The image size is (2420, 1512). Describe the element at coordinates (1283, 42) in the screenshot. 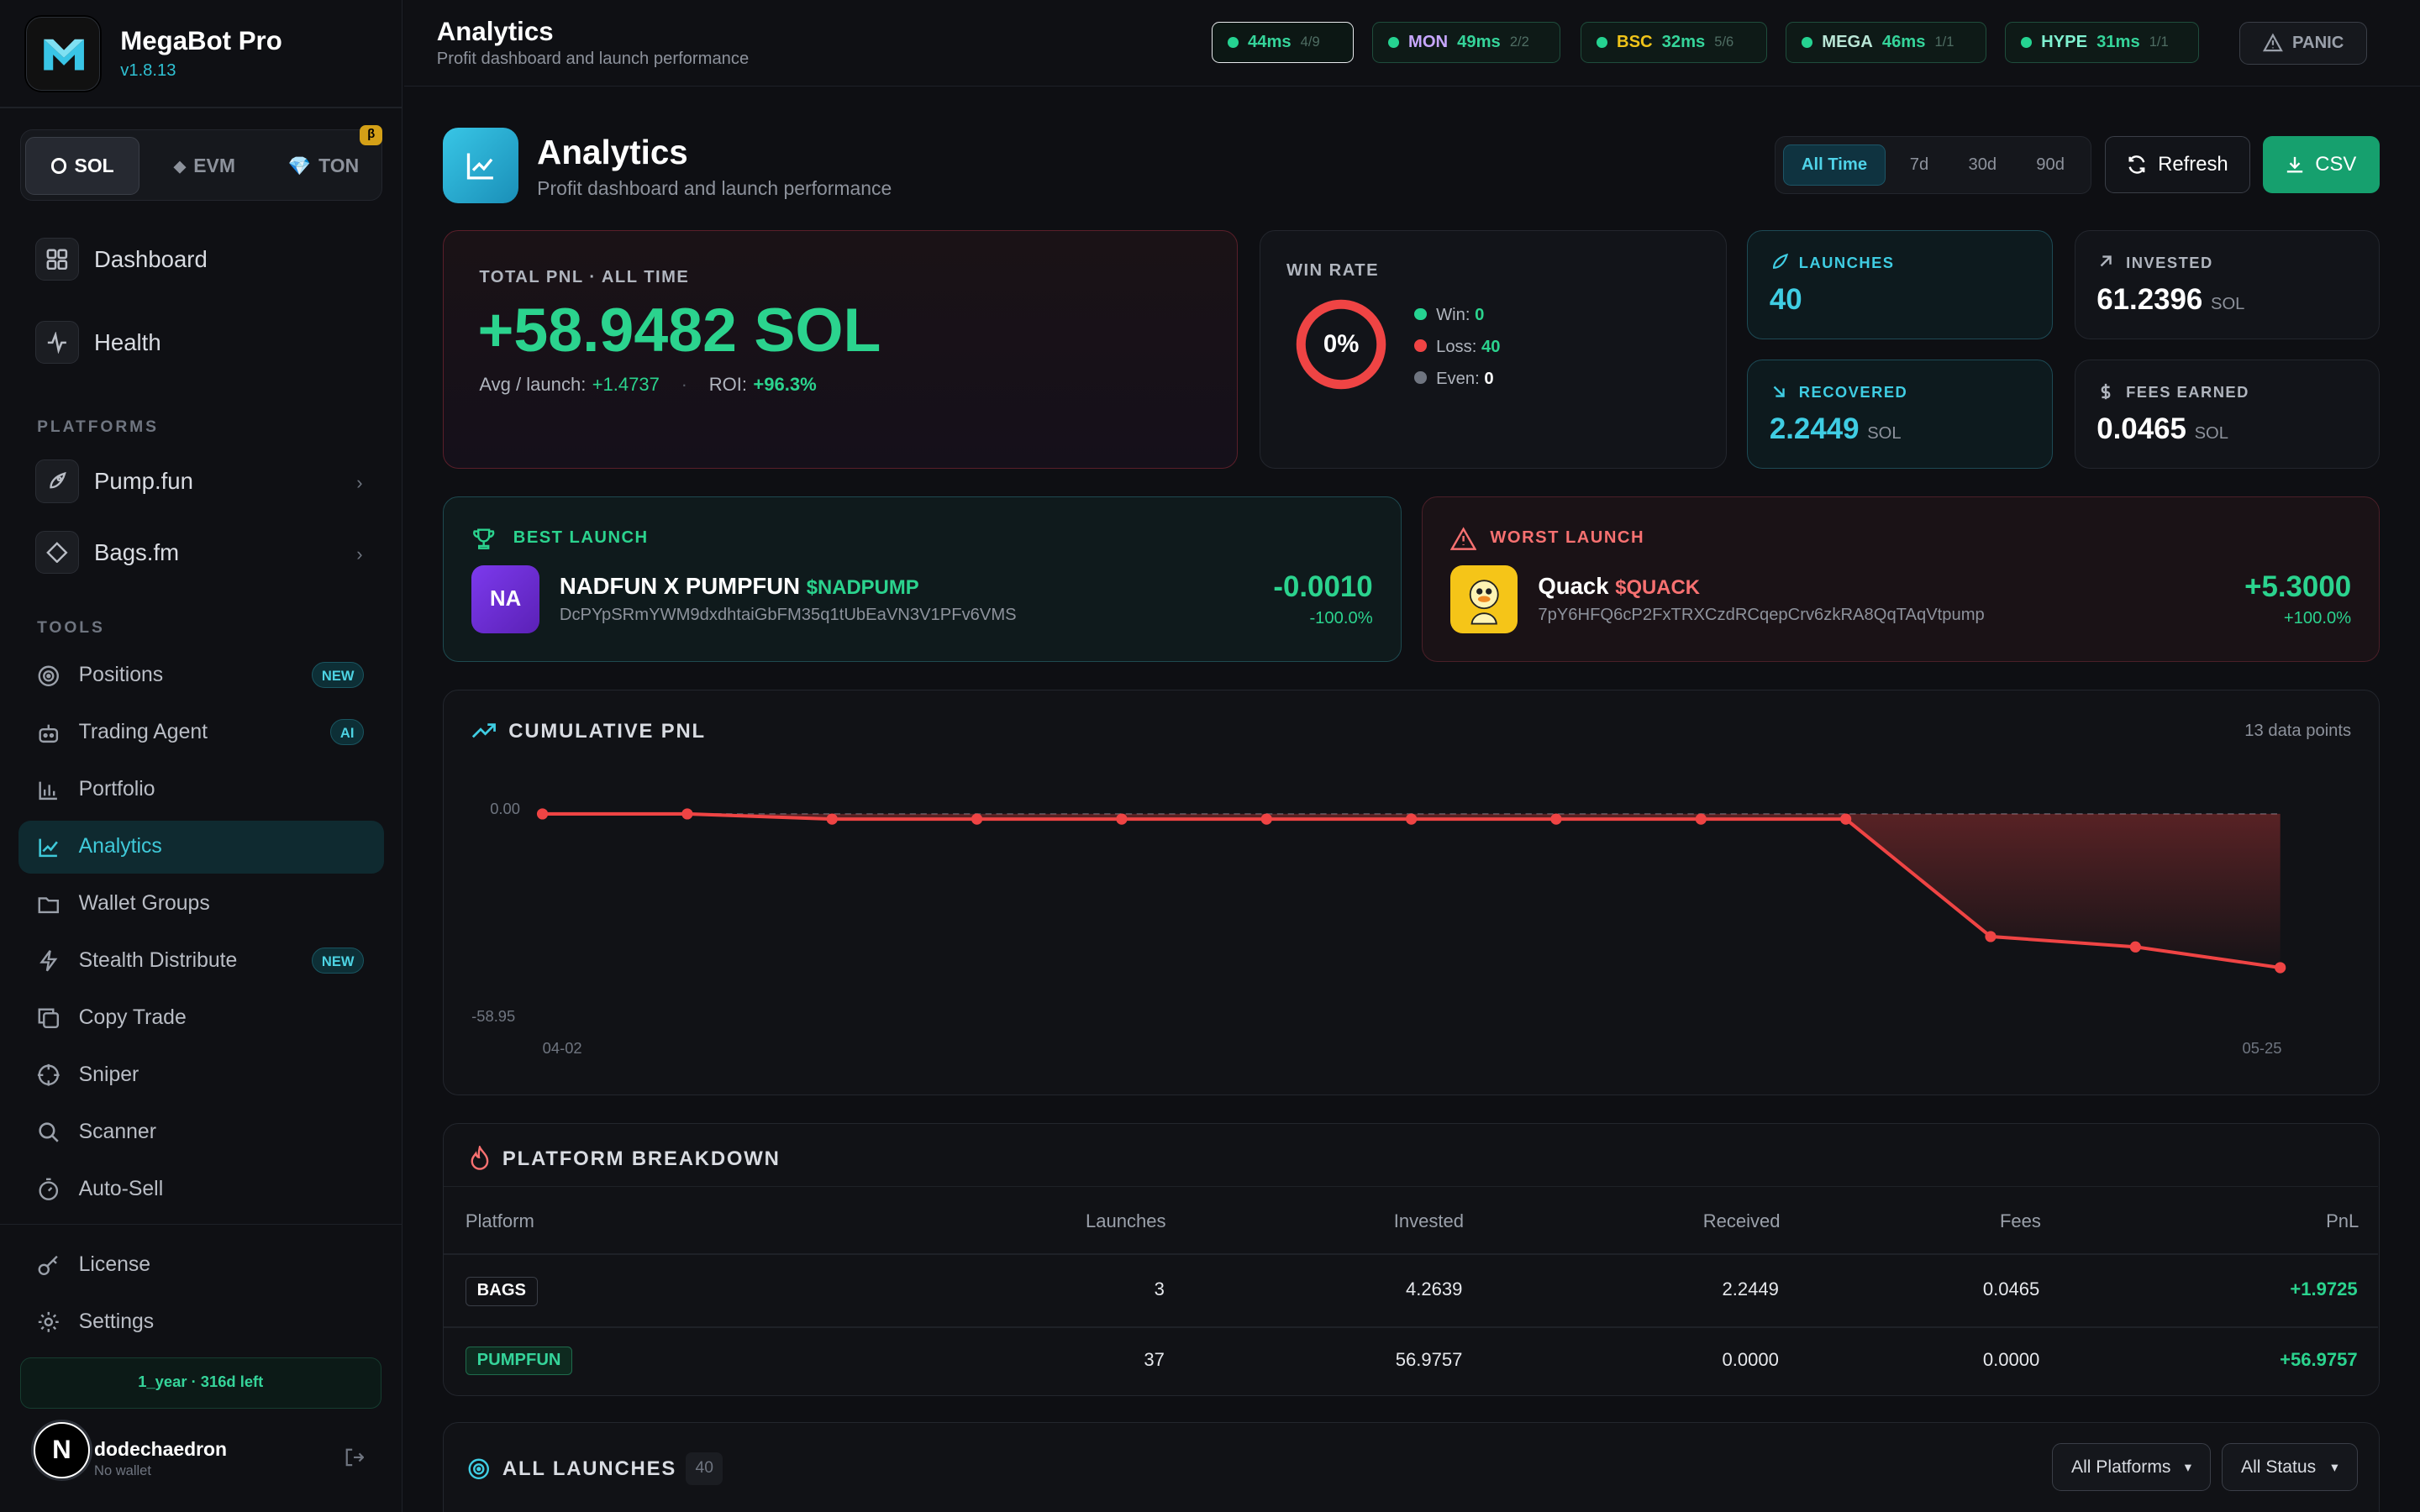

I see `rpc-status-sol: 44ms 4/9` at that location.